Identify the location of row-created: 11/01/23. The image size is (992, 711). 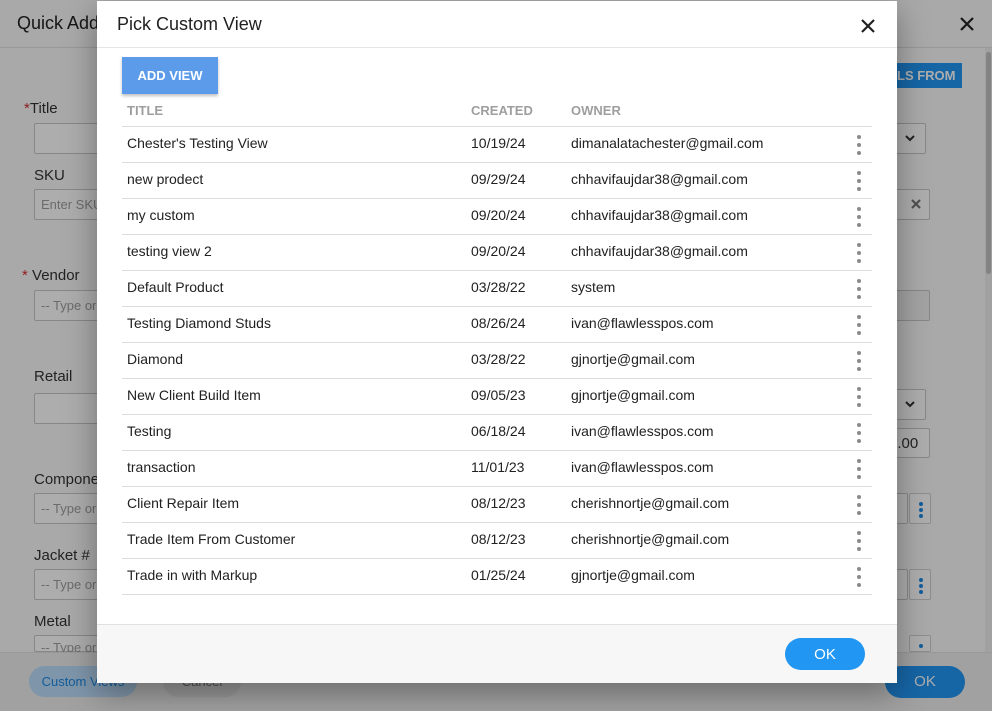
(498, 467).